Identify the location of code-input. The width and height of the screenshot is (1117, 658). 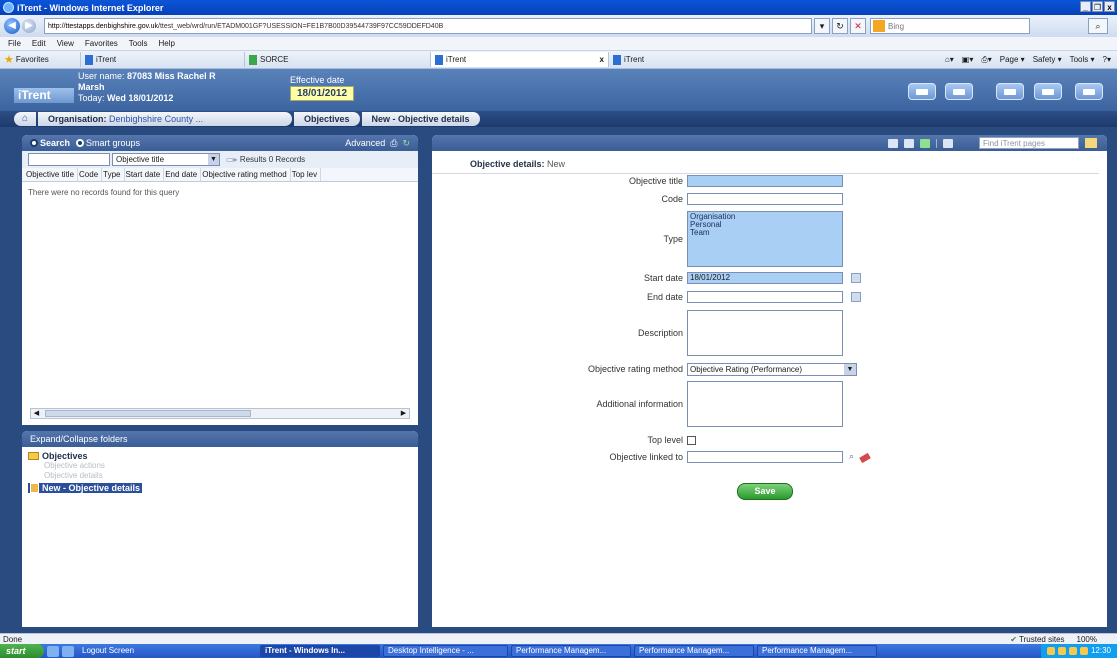
(765, 199).